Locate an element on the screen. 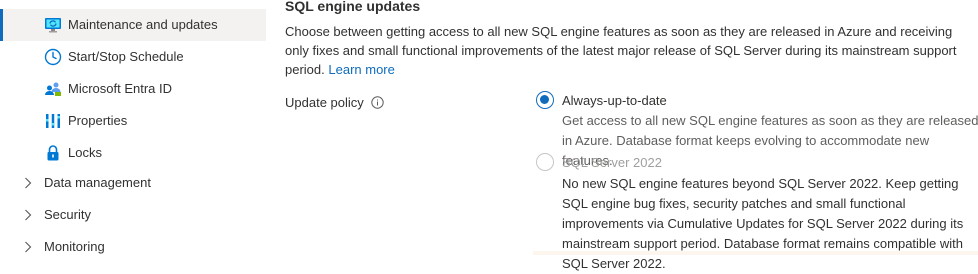 The height and width of the screenshot is (274, 978). sidebar-item-locks: Locks is located at coordinates (133, 153).